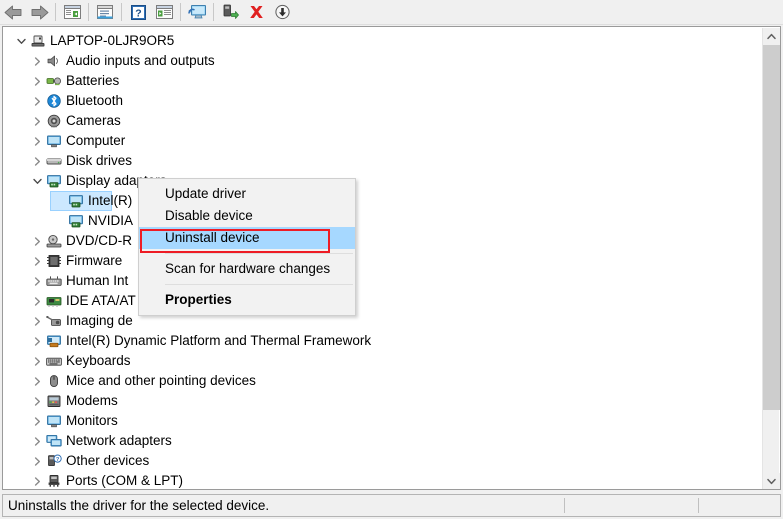 This screenshot has width=783, height=519. What do you see at coordinates (381, 121) in the screenshot?
I see `tree-item-cameras: Cameras` at bounding box center [381, 121].